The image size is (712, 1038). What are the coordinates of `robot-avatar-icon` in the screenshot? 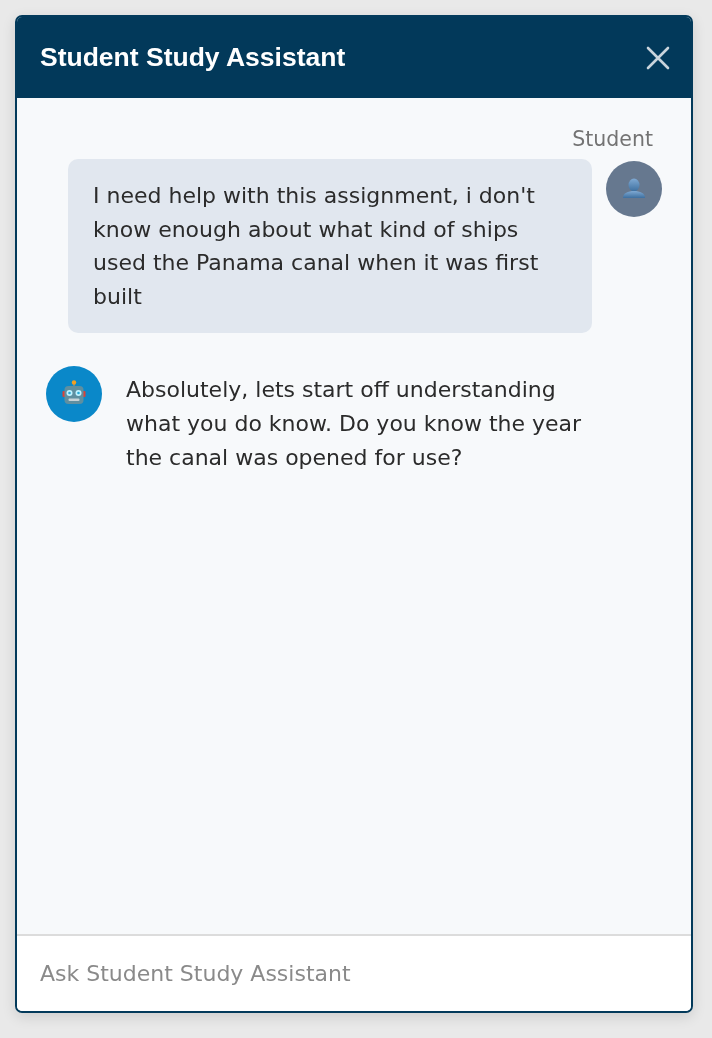 It's located at (74, 394).